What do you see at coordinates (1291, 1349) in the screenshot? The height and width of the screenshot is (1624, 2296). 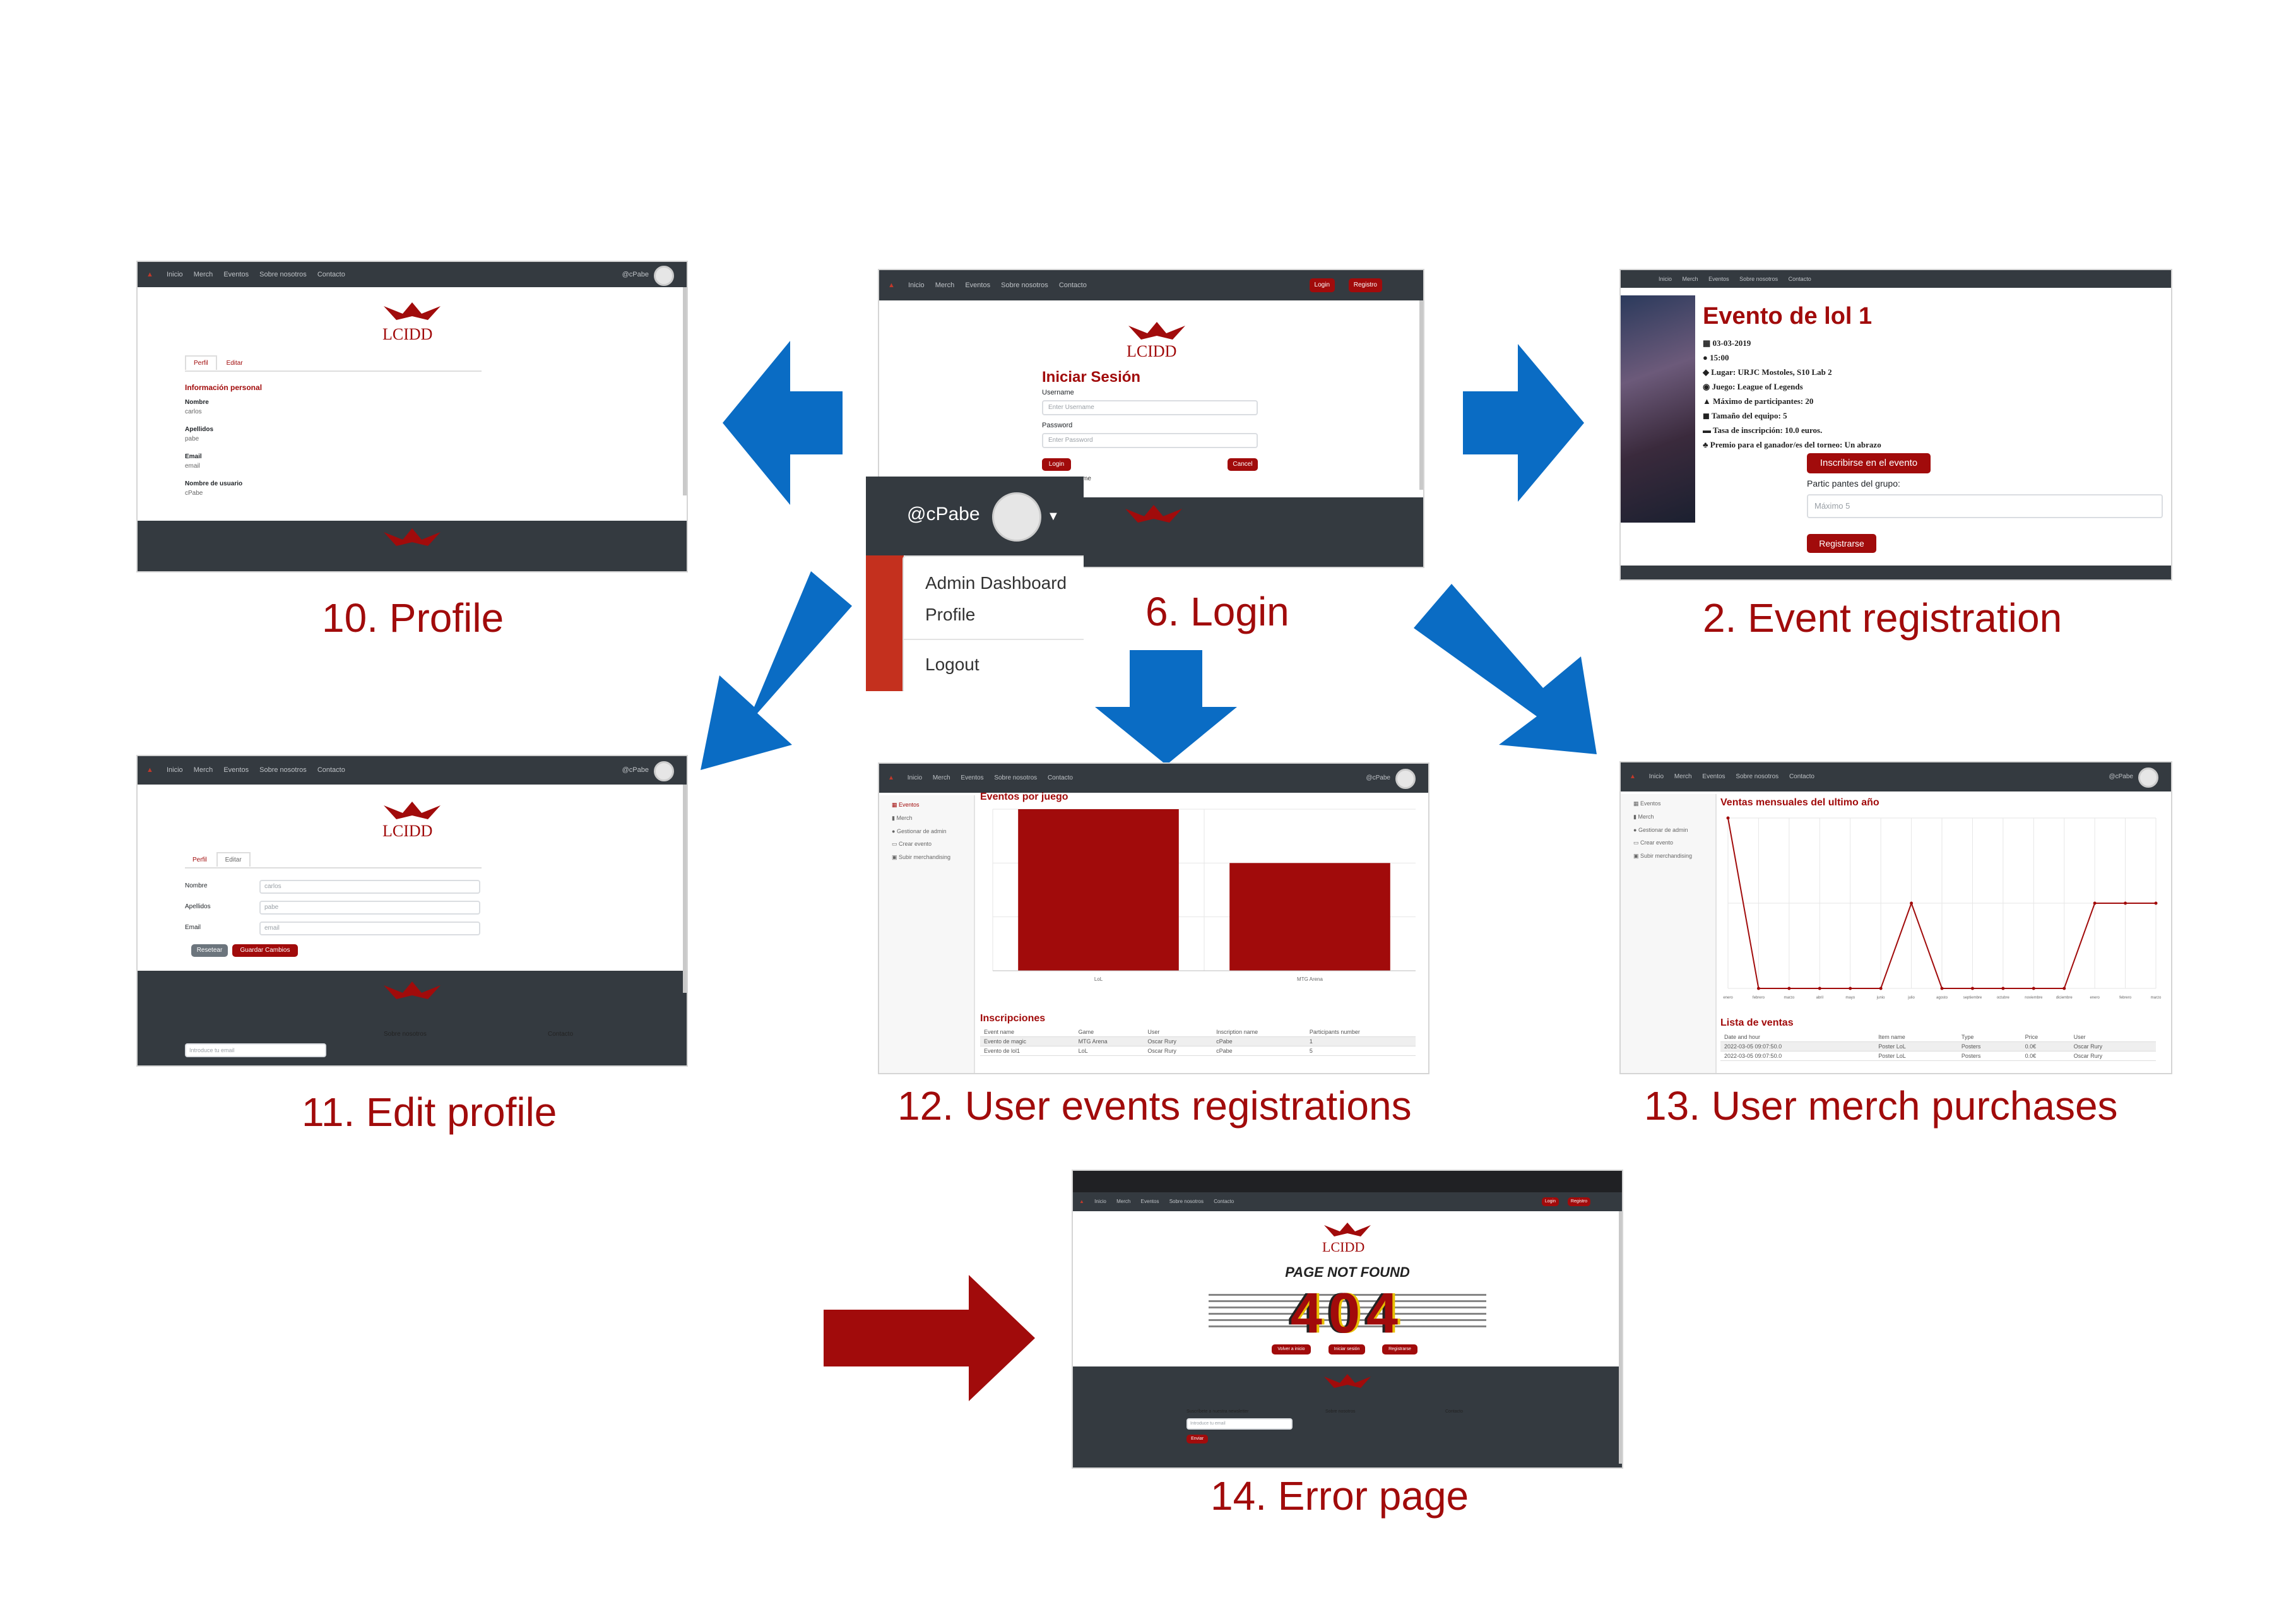 I see `home-button: Volver a inicio` at bounding box center [1291, 1349].